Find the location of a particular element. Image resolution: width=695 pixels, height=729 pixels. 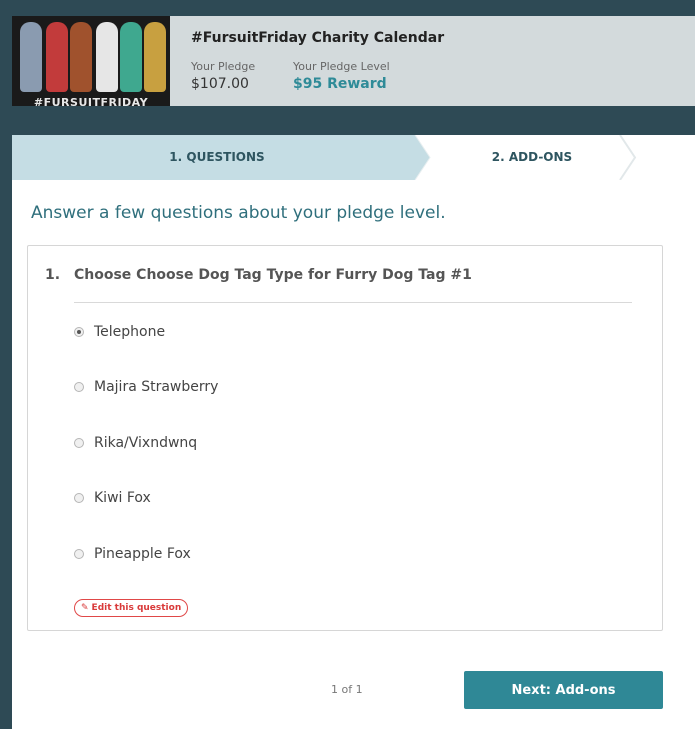

radio-button-selected is located at coordinates (79, 332).